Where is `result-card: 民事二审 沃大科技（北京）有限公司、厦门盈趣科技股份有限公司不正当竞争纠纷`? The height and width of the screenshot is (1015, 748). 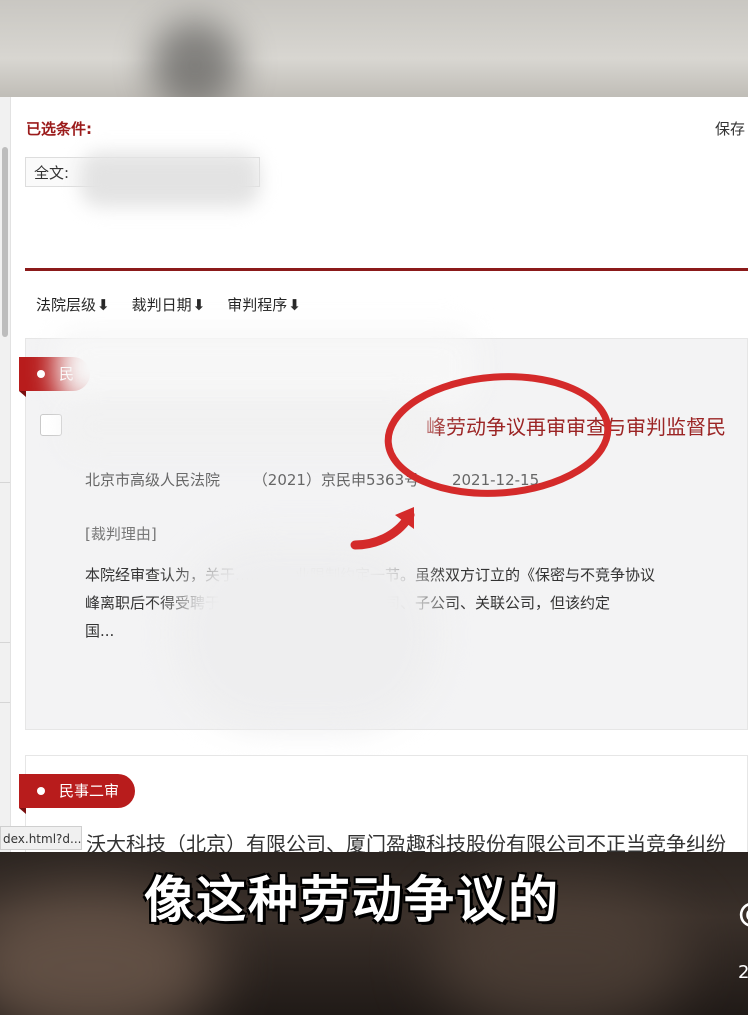 result-card: 民事二审 沃大科技（北京）有限公司、厦门盈趣科技股份有限公司不正当竞争纠纷 is located at coordinates (383, 803).